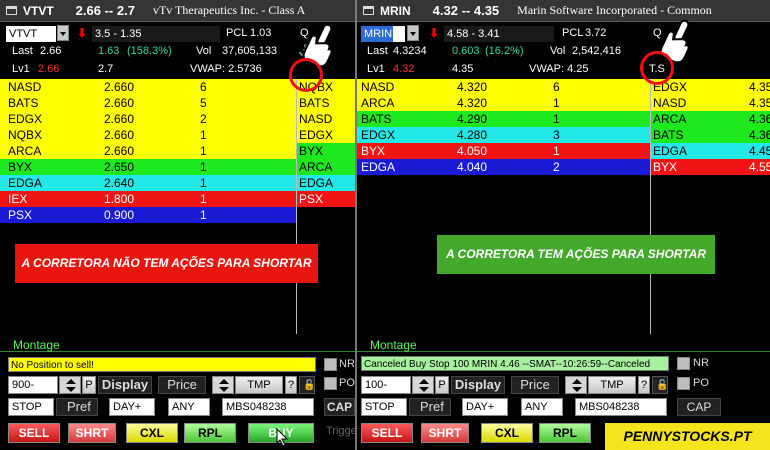  What do you see at coordinates (326, 183) in the screenshot?
I see `ask-book-row: EDGA` at bounding box center [326, 183].